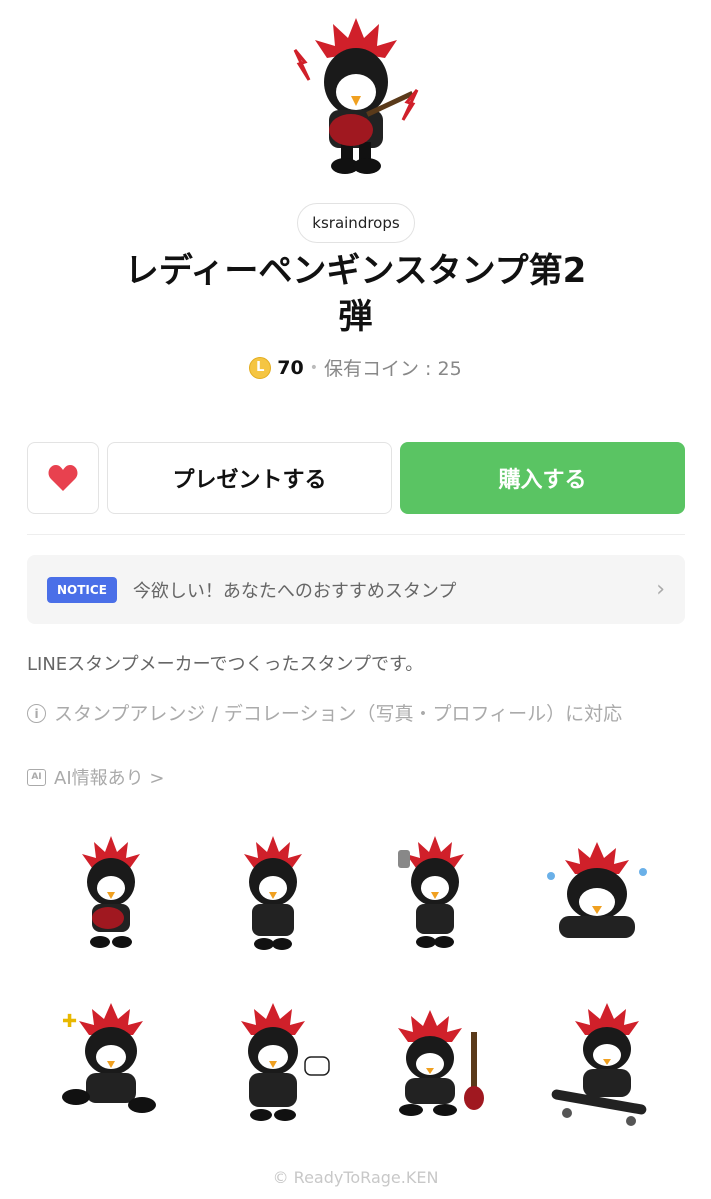 The height and width of the screenshot is (1199, 711). What do you see at coordinates (338, 714) in the screenshot?
I see `arrange-text: スタンプアレンジ / デコレーション（写真・プロフィール）に対応` at bounding box center [338, 714].